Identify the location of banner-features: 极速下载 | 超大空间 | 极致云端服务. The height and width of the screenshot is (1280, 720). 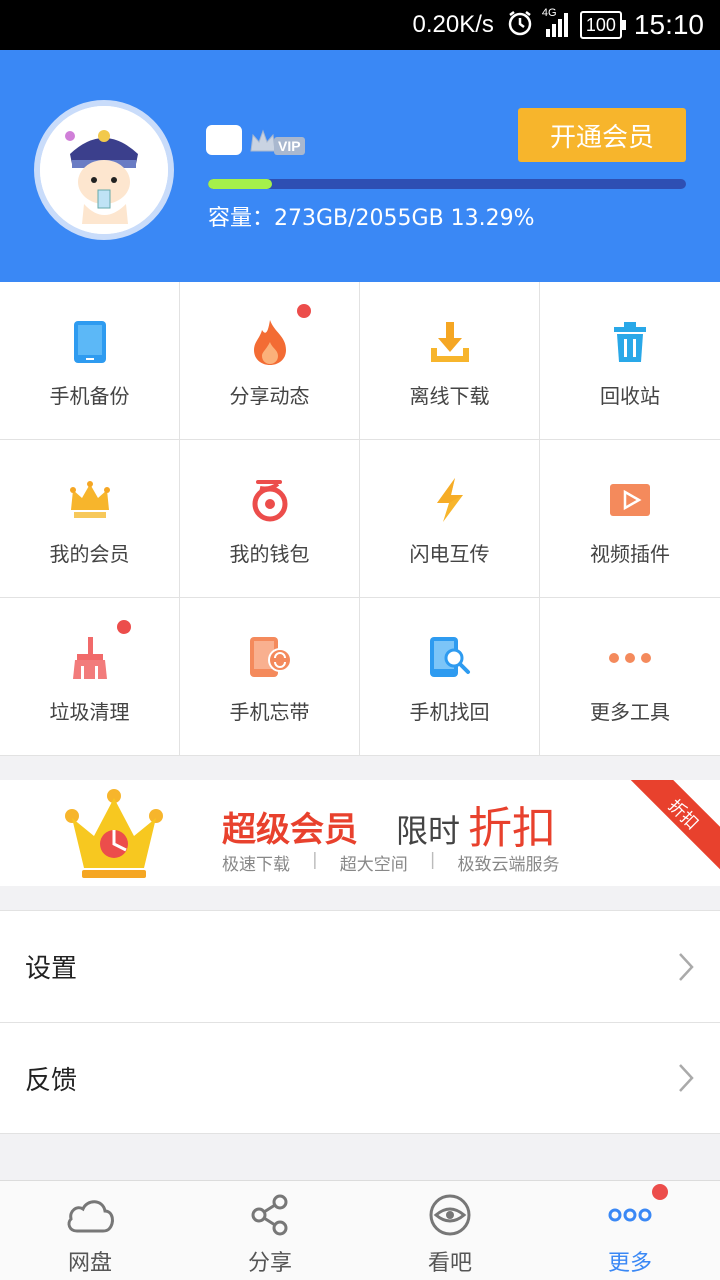
(391, 862).